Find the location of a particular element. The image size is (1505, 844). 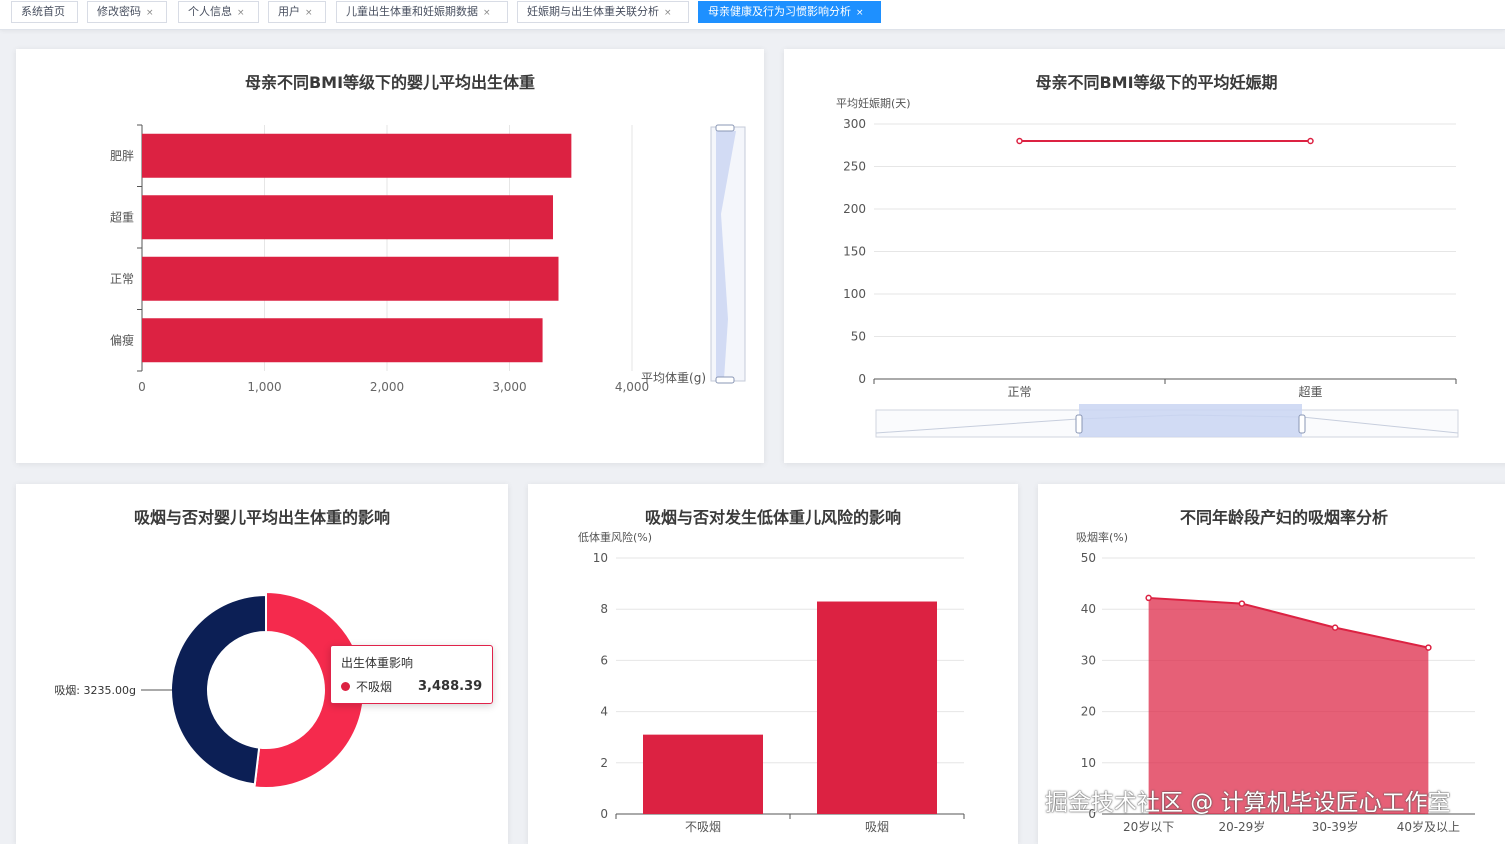

y-axis-label: 低体重风险(%) is located at coordinates (615, 537).